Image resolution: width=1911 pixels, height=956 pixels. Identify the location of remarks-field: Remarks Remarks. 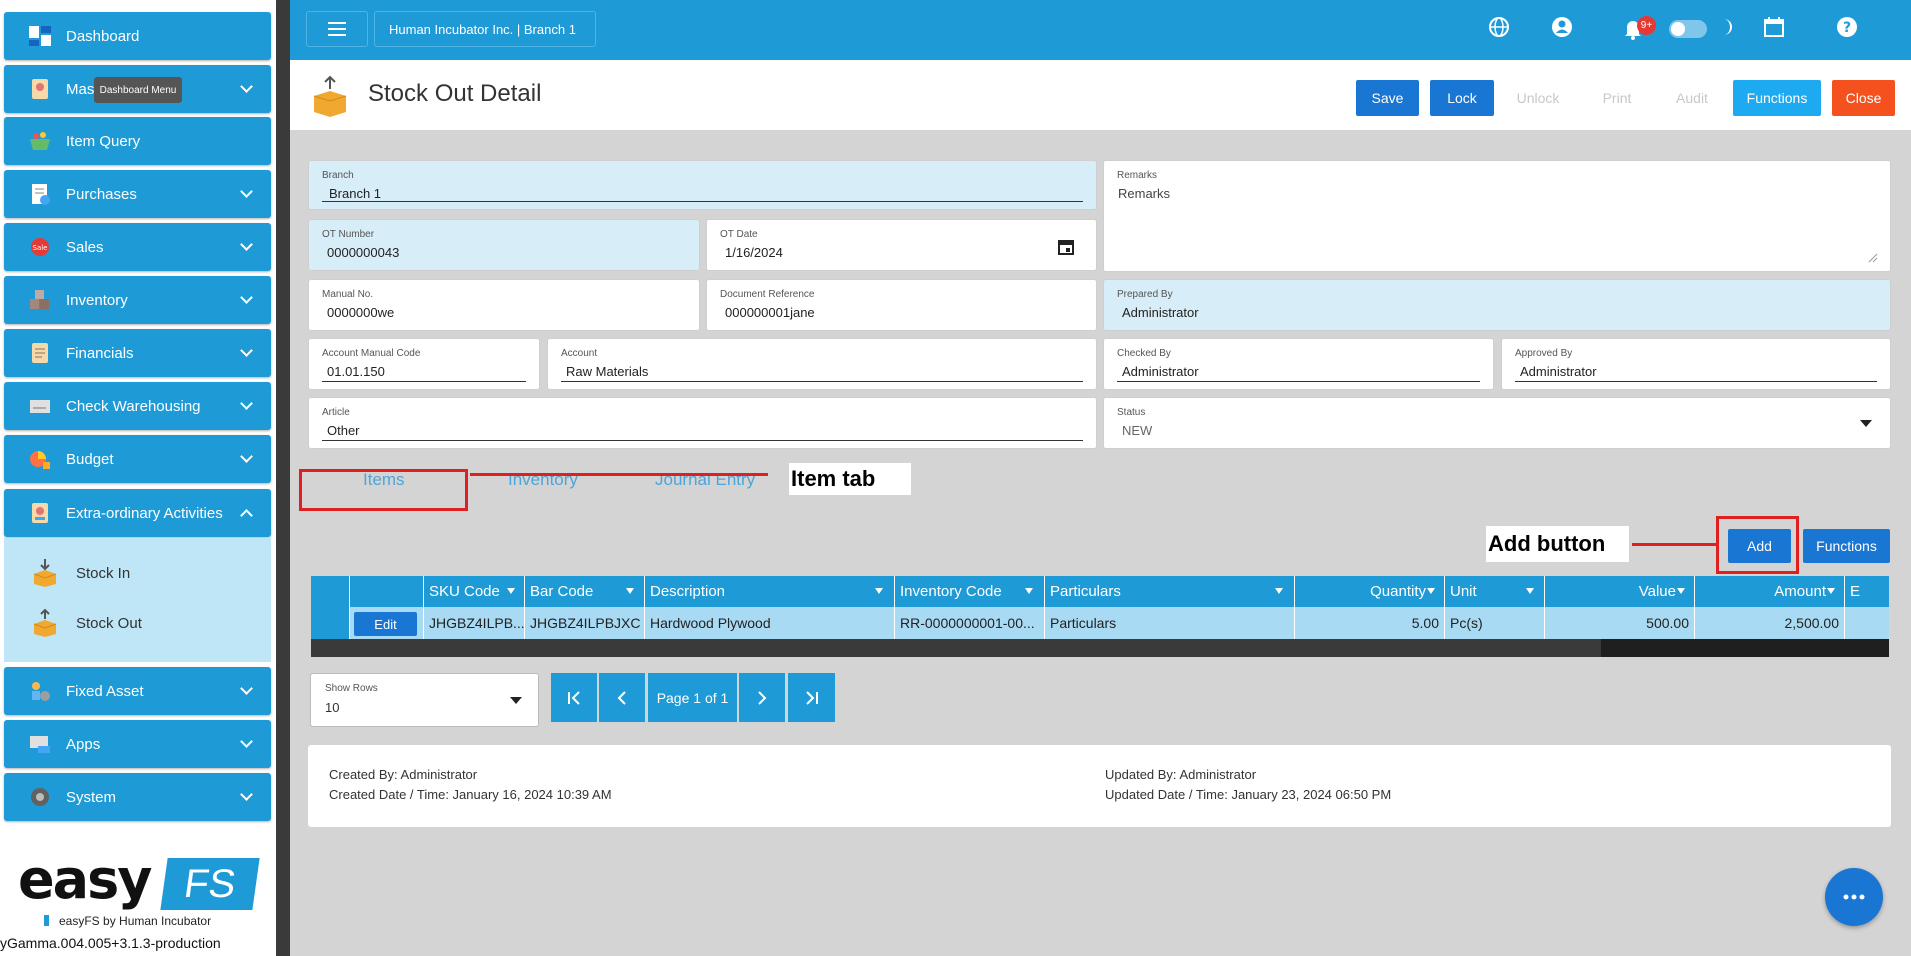
(1497, 216).